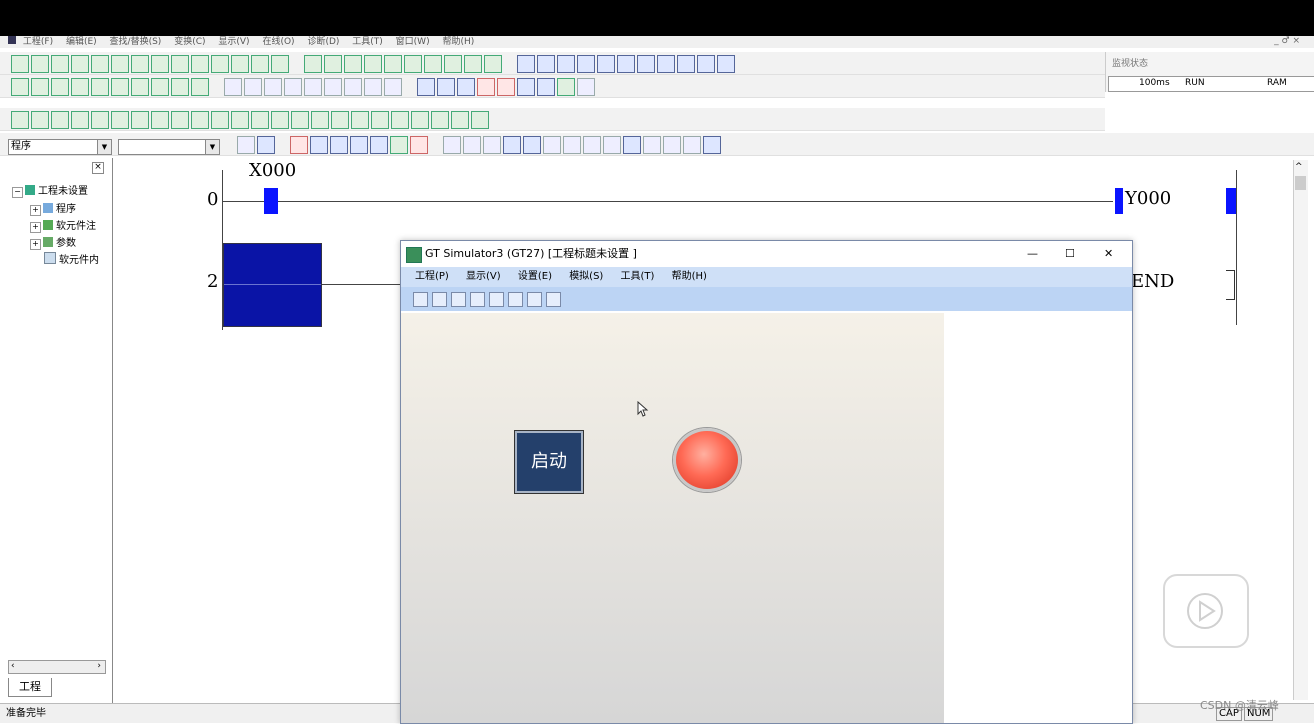 Image resolution: width=1314 pixels, height=724 pixels. Describe the element at coordinates (99, 120) in the screenshot. I see `coil-icon` at that location.